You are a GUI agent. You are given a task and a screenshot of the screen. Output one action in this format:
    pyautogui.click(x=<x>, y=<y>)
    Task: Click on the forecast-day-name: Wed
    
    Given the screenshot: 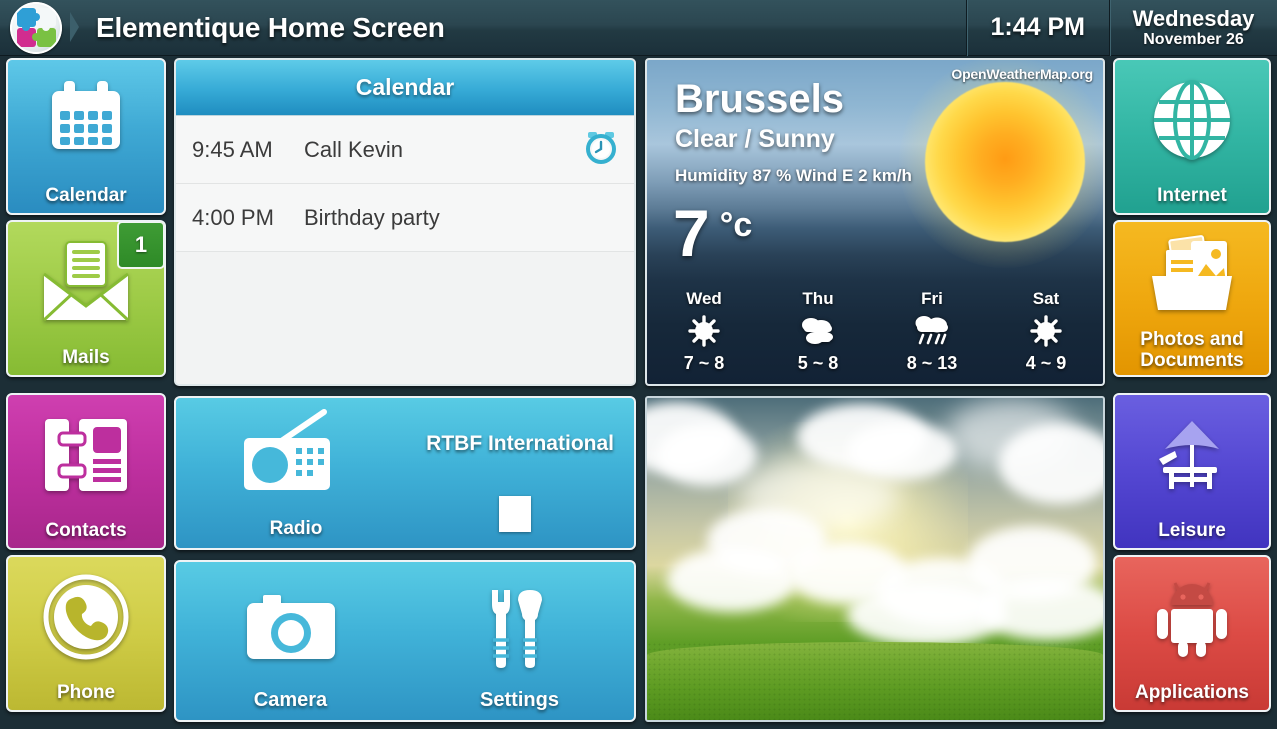 What is the action you would take?
    pyautogui.click(x=704, y=298)
    